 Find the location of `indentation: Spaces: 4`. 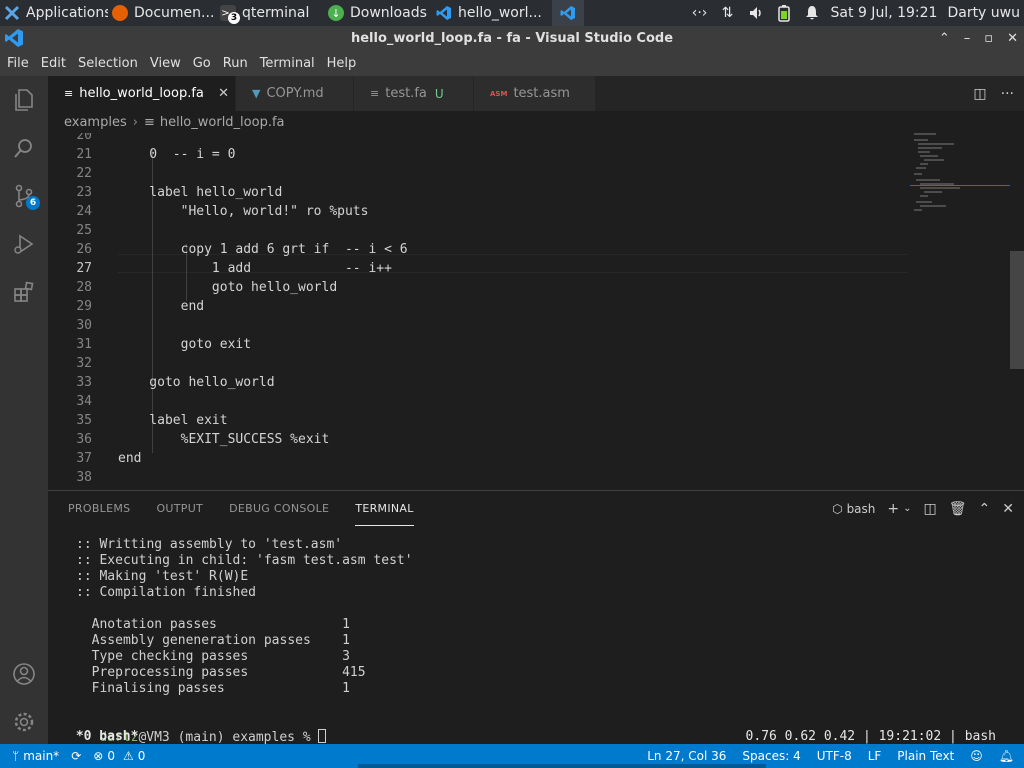

indentation: Spaces: 4 is located at coordinates (771, 756).